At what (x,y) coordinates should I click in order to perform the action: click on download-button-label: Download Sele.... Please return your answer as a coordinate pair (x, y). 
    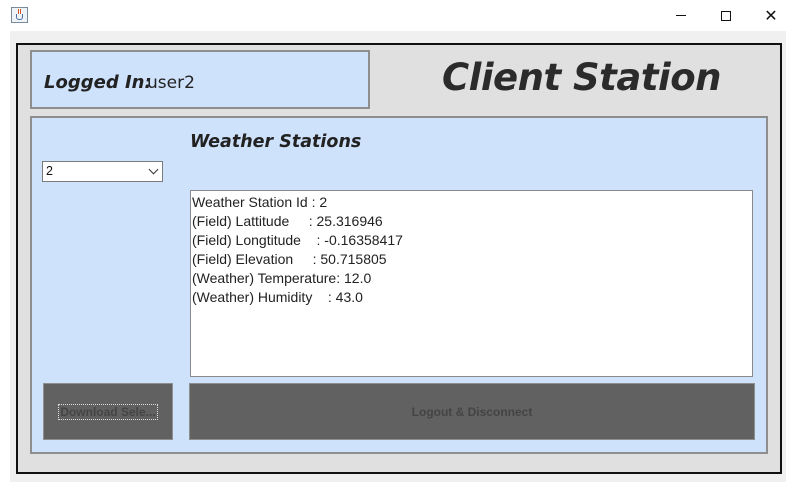
    Looking at the image, I should click on (108, 411).